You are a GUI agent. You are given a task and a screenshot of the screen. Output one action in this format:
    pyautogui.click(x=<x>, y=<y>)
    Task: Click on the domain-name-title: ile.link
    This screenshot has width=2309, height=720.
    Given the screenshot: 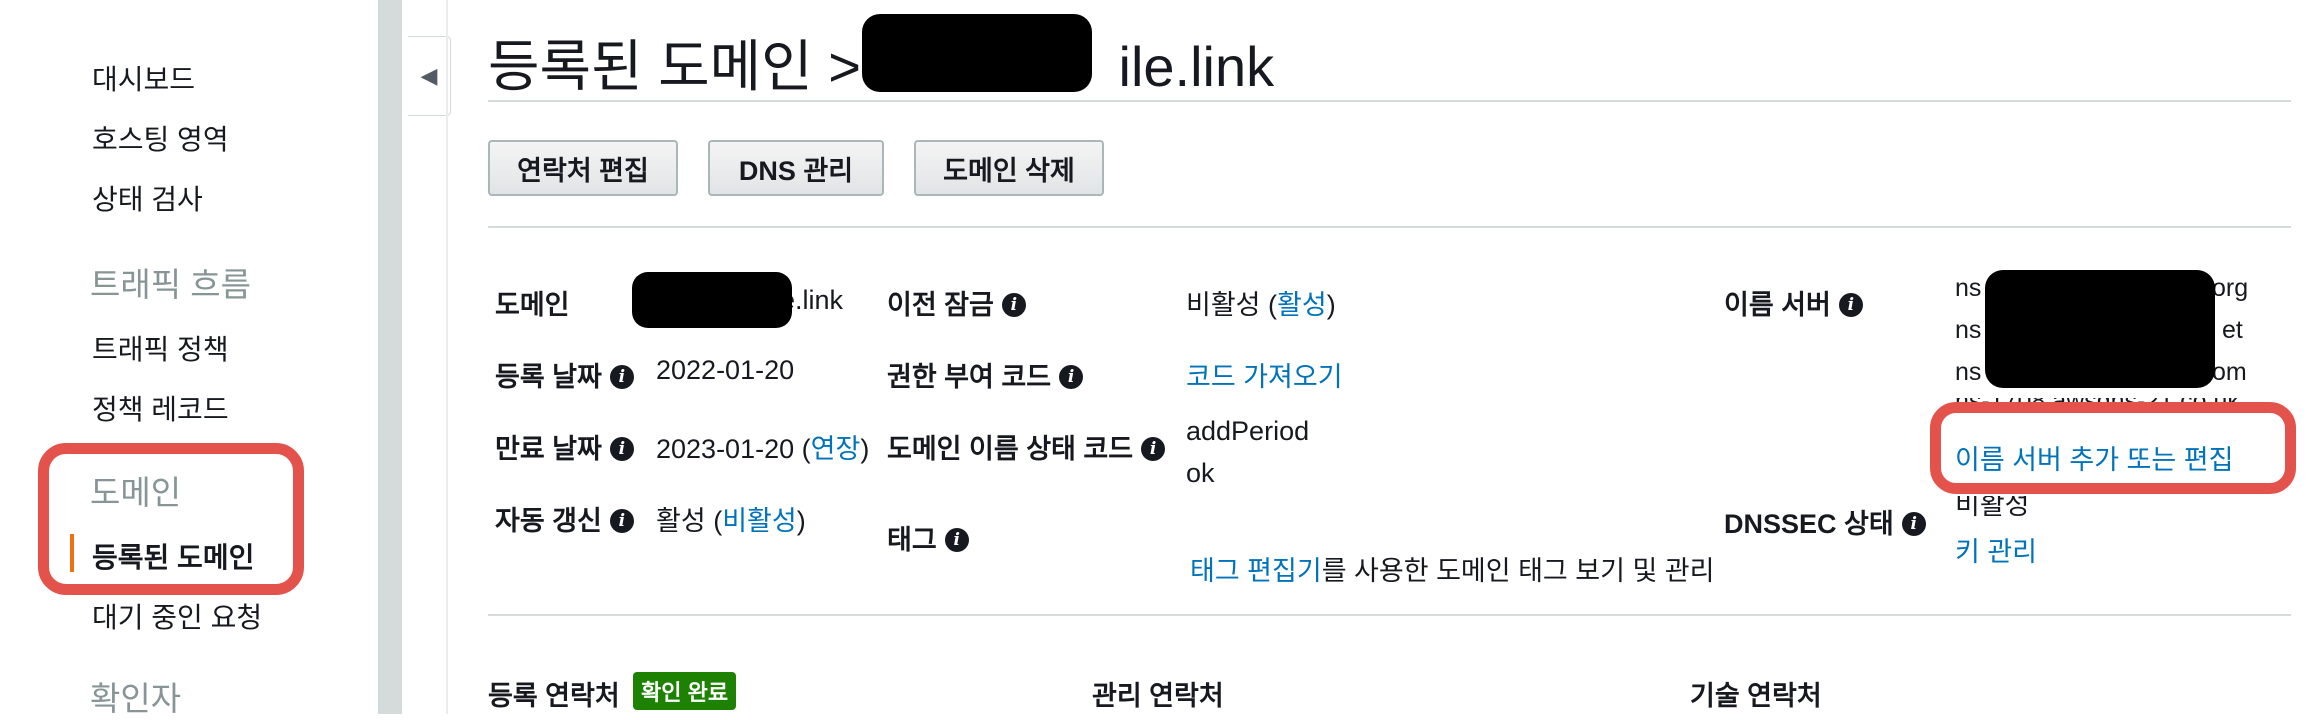 What is the action you would take?
    pyautogui.click(x=1196, y=66)
    